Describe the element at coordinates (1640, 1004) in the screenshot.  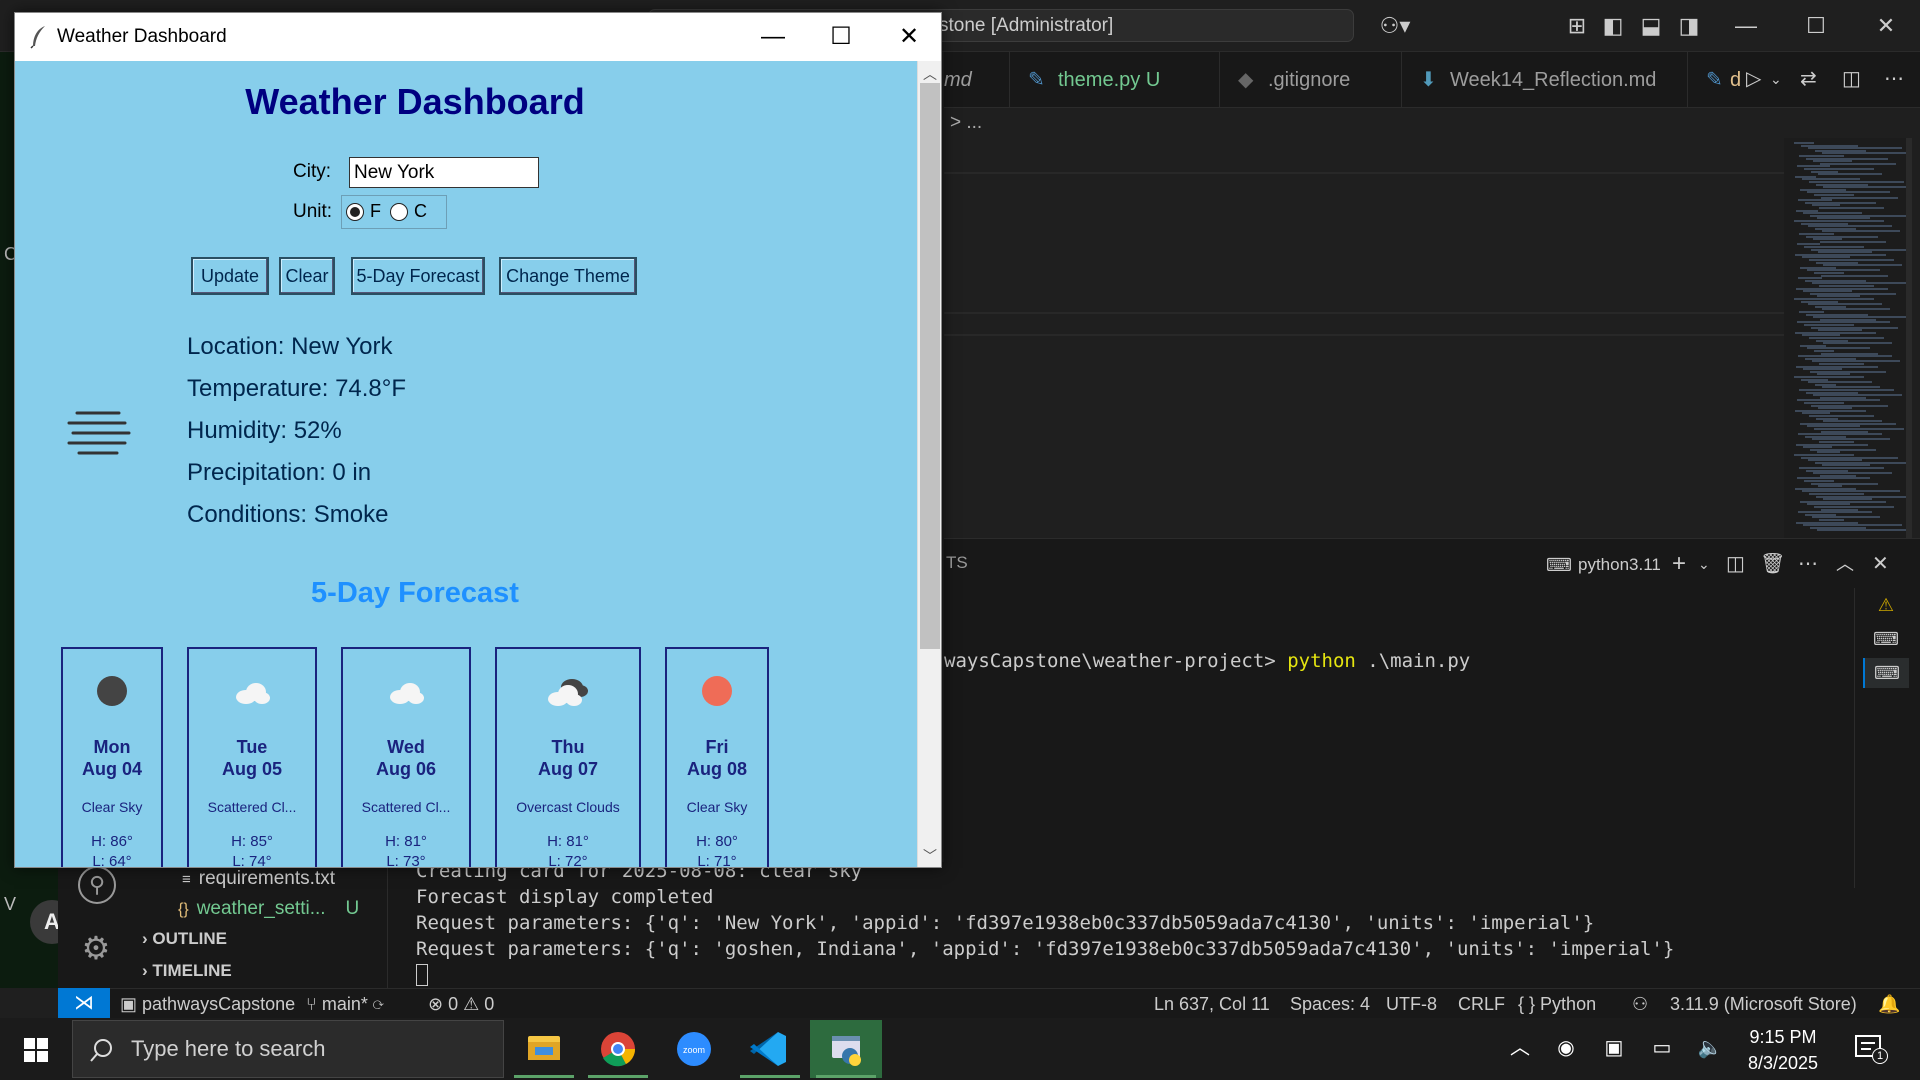
I see `copilot-status-icon: ⚇` at that location.